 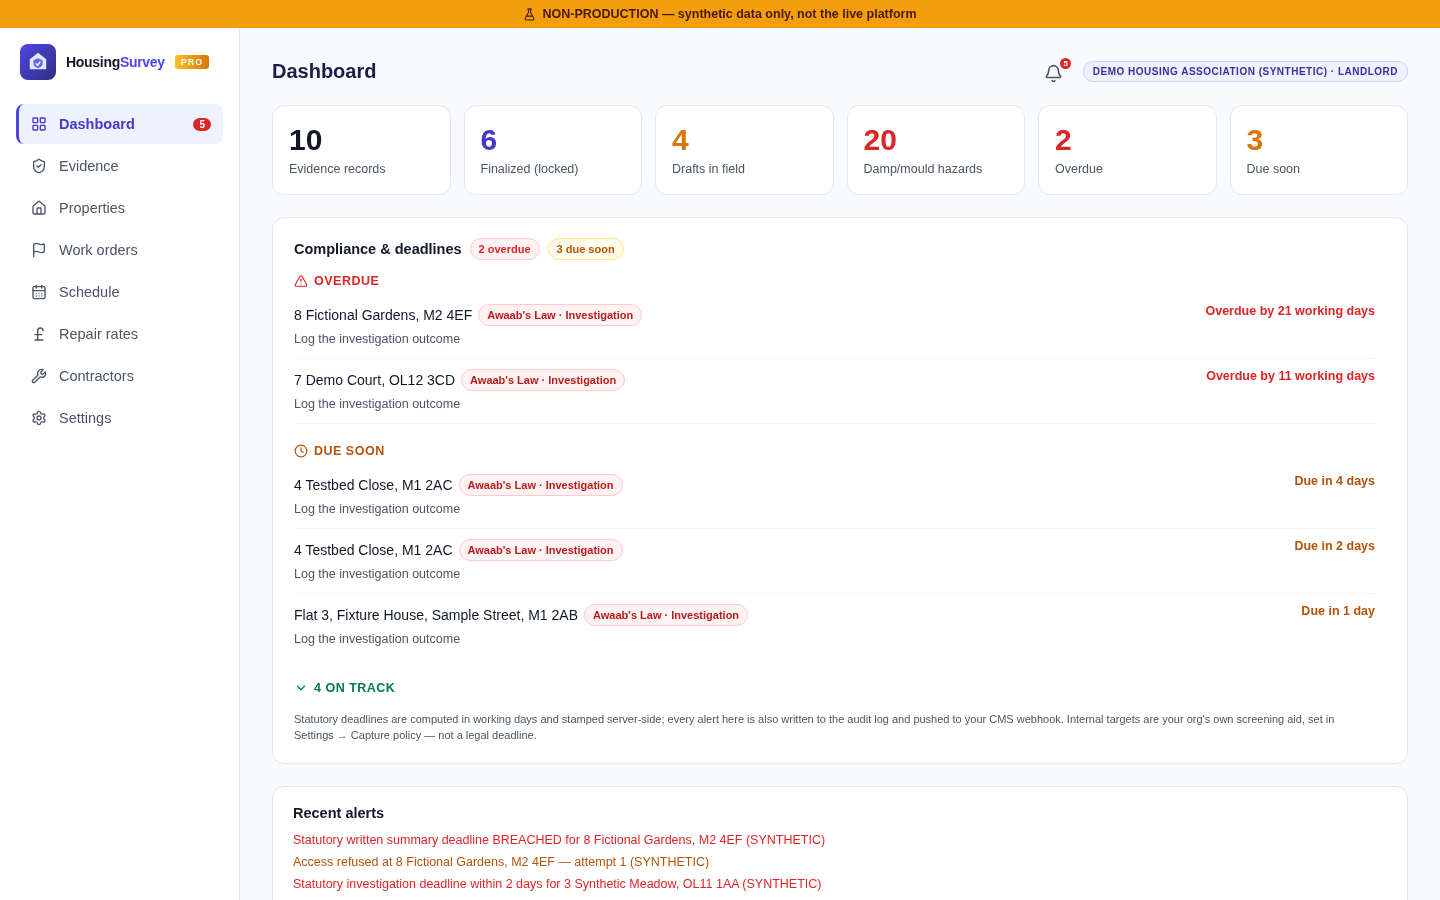 What do you see at coordinates (192, 62) in the screenshot?
I see `pro-badge: PRO` at bounding box center [192, 62].